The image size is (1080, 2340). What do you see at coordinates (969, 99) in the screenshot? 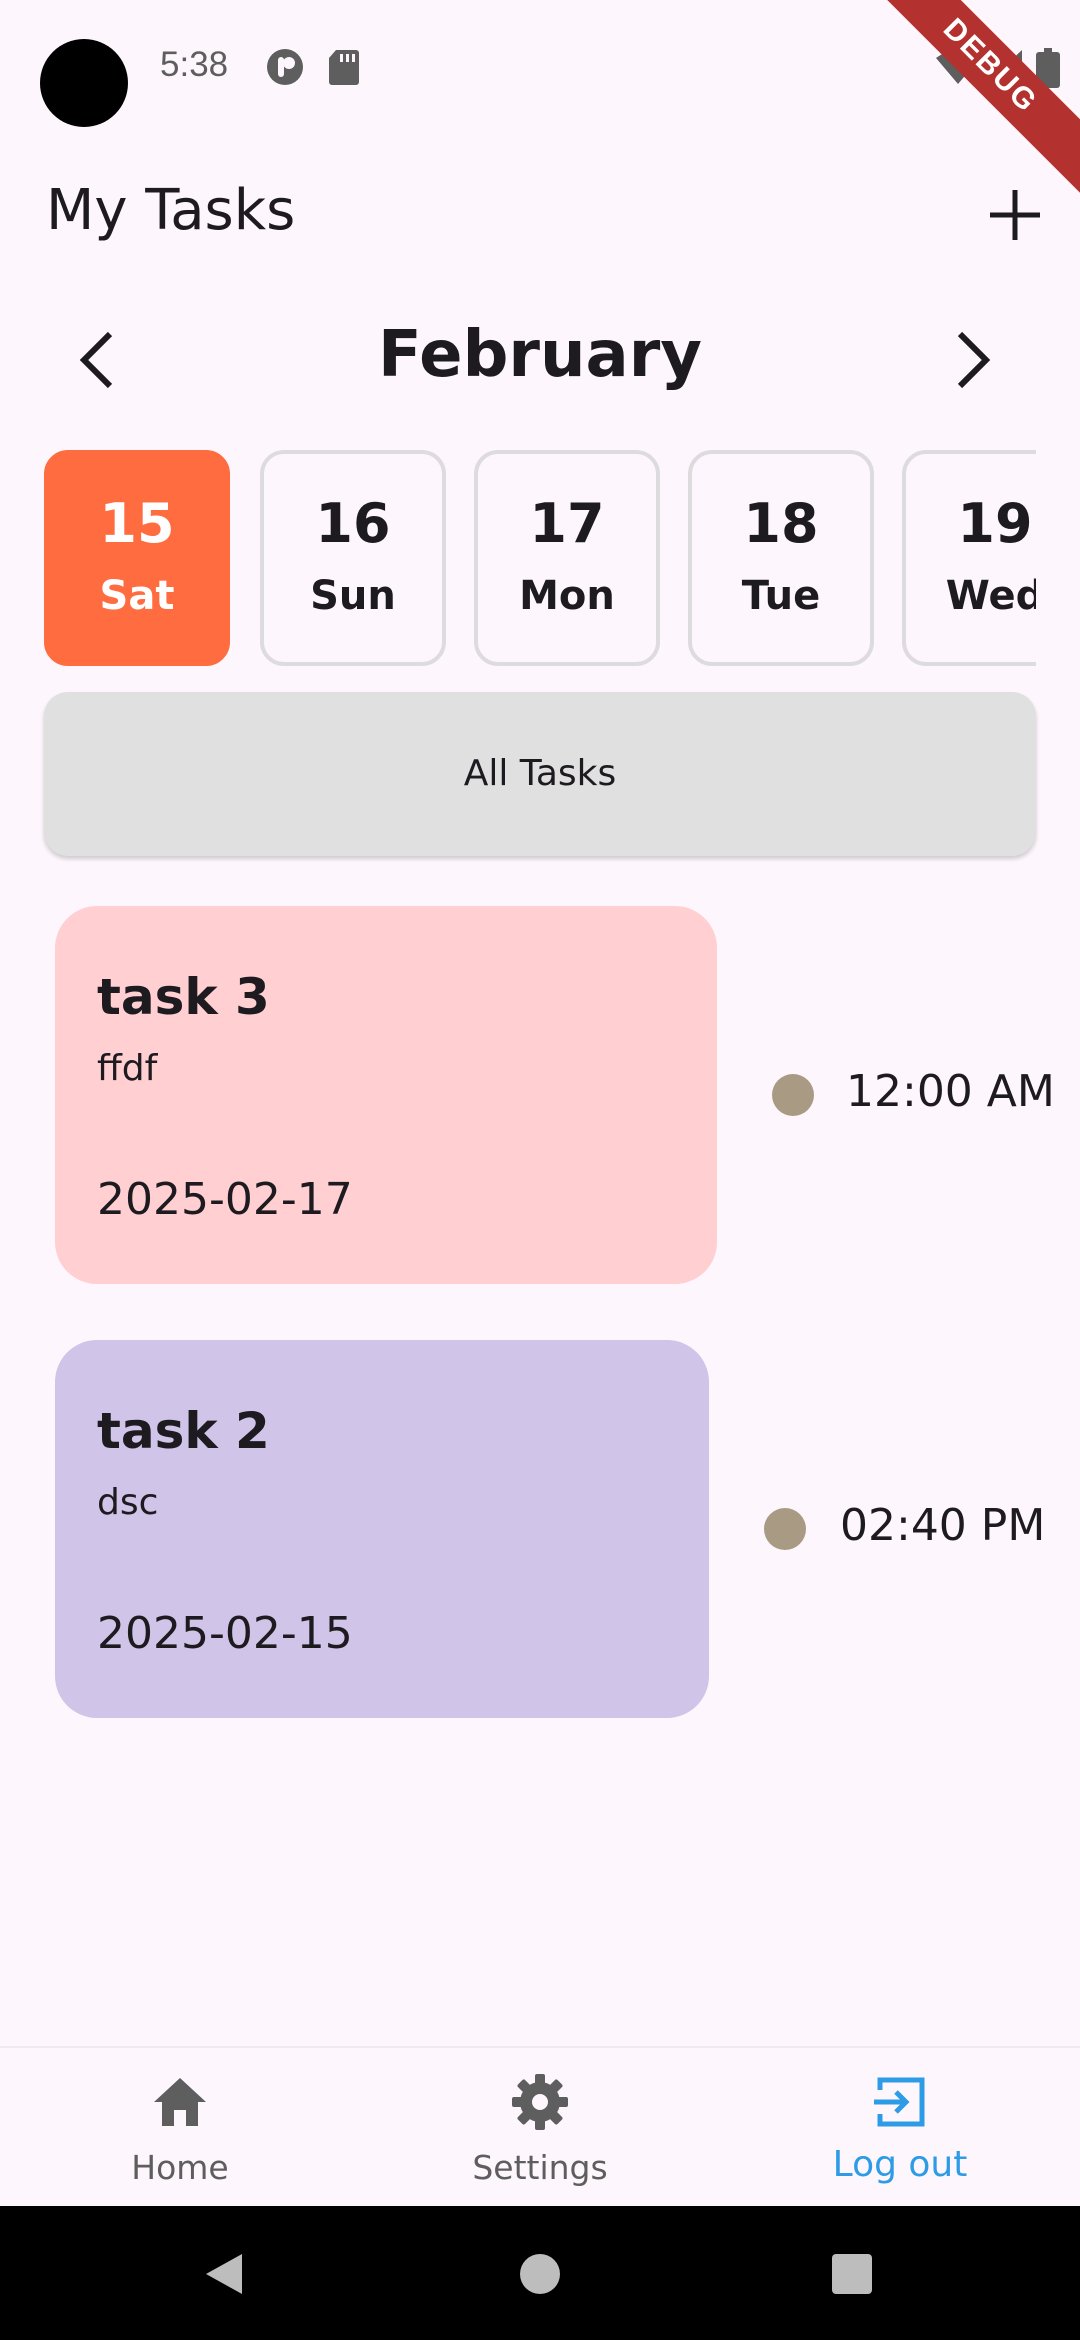
I see `debug-banner: DEBUG` at bounding box center [969, 99].